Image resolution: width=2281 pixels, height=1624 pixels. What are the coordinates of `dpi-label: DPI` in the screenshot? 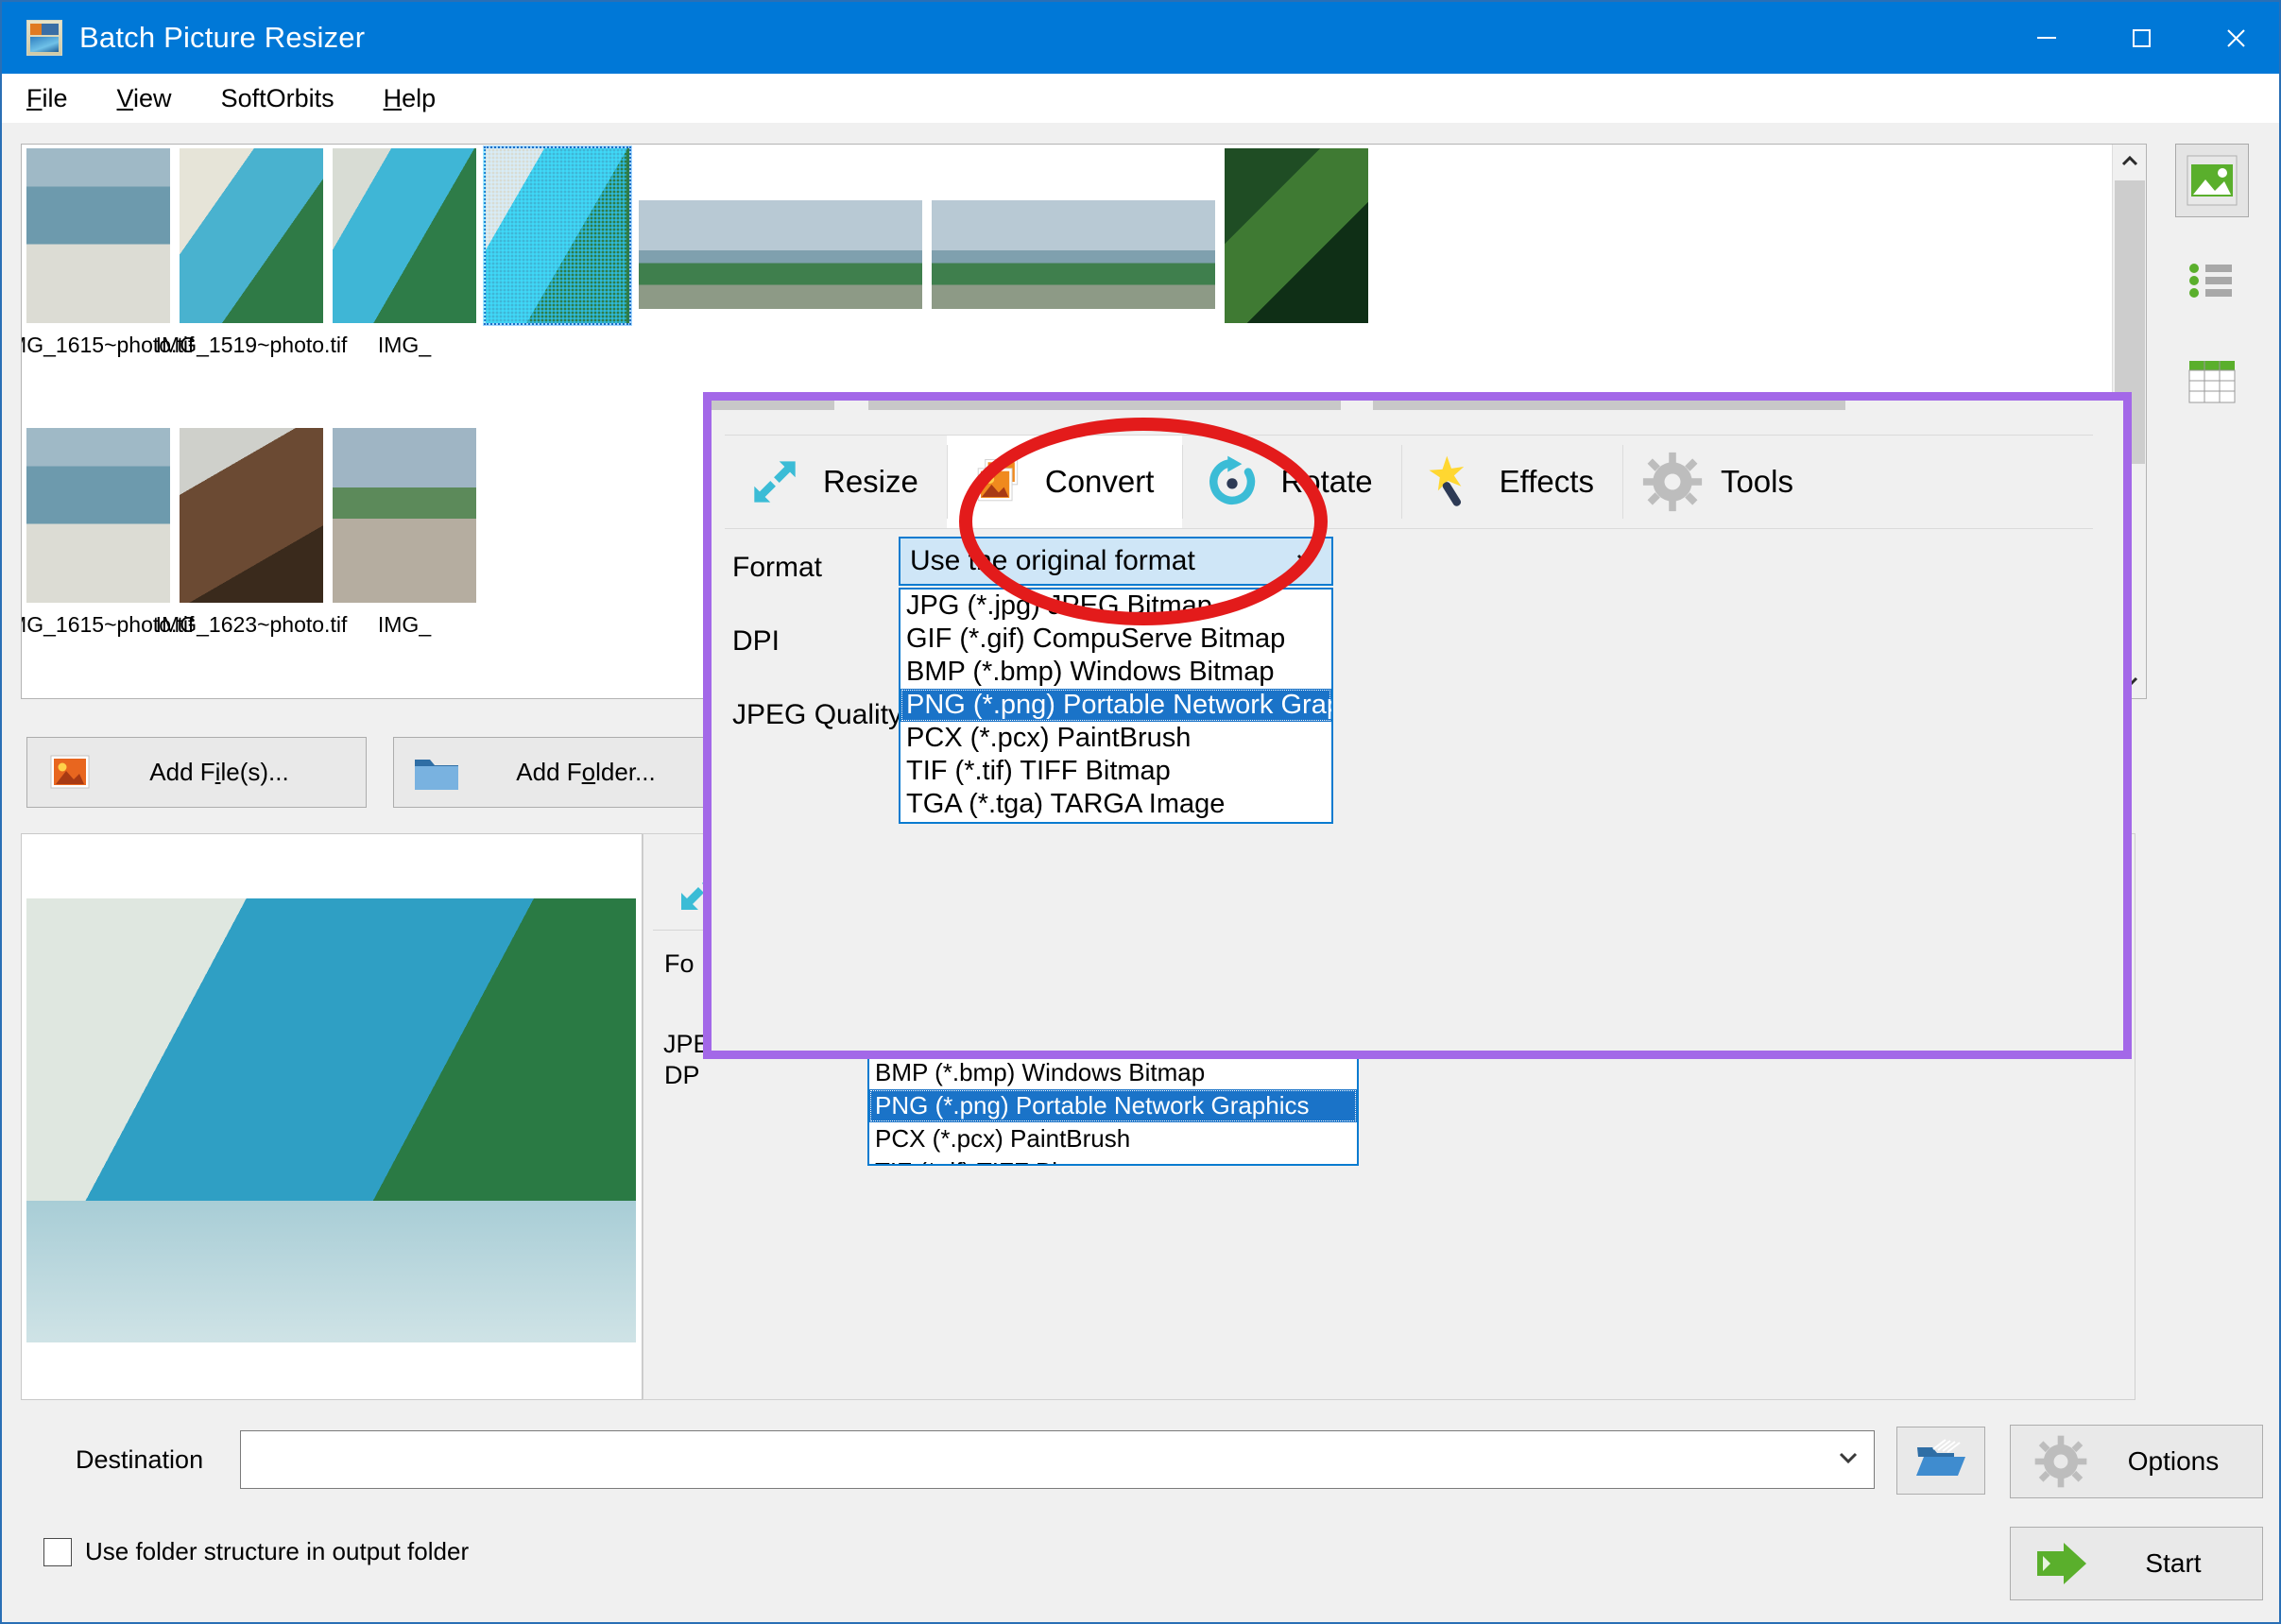 It's located at (756, 641).